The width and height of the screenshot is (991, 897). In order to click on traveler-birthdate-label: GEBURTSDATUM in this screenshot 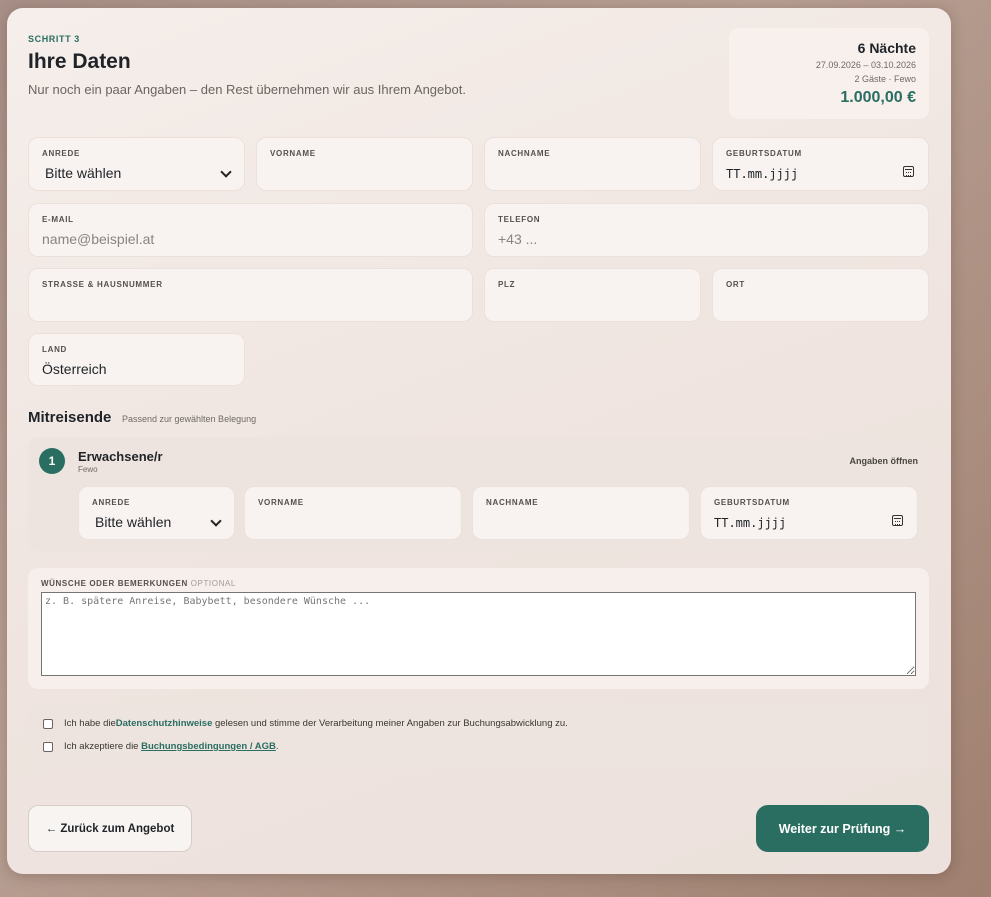, I will do `click(752, 502)`.